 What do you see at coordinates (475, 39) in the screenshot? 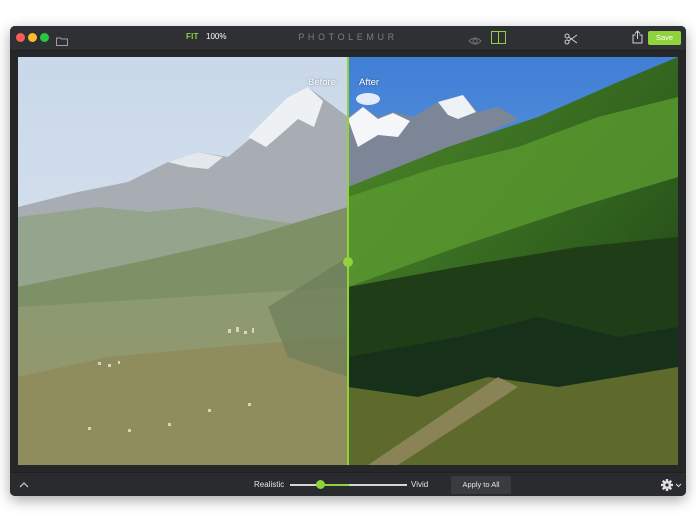
I see `eye-icon` at bounding box center [475, 39].